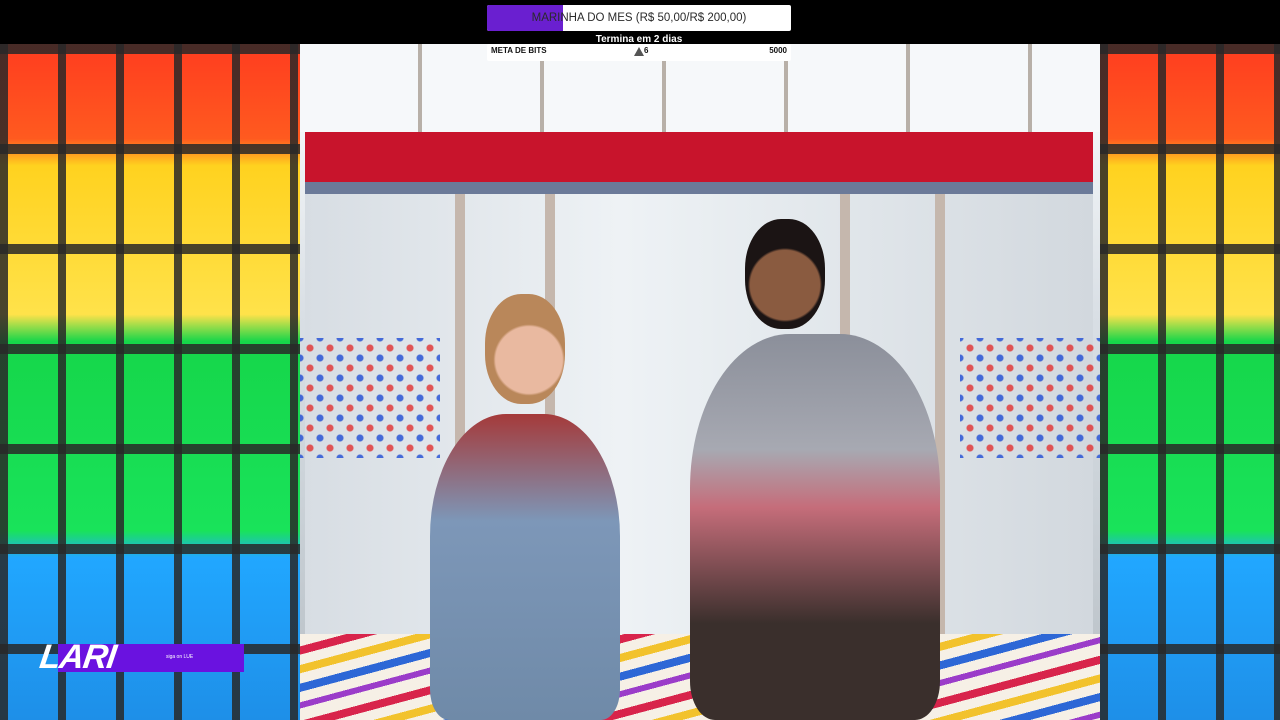 This screenshot has width=1280, height=720. I want to click on person-girl, so click(525, 567).